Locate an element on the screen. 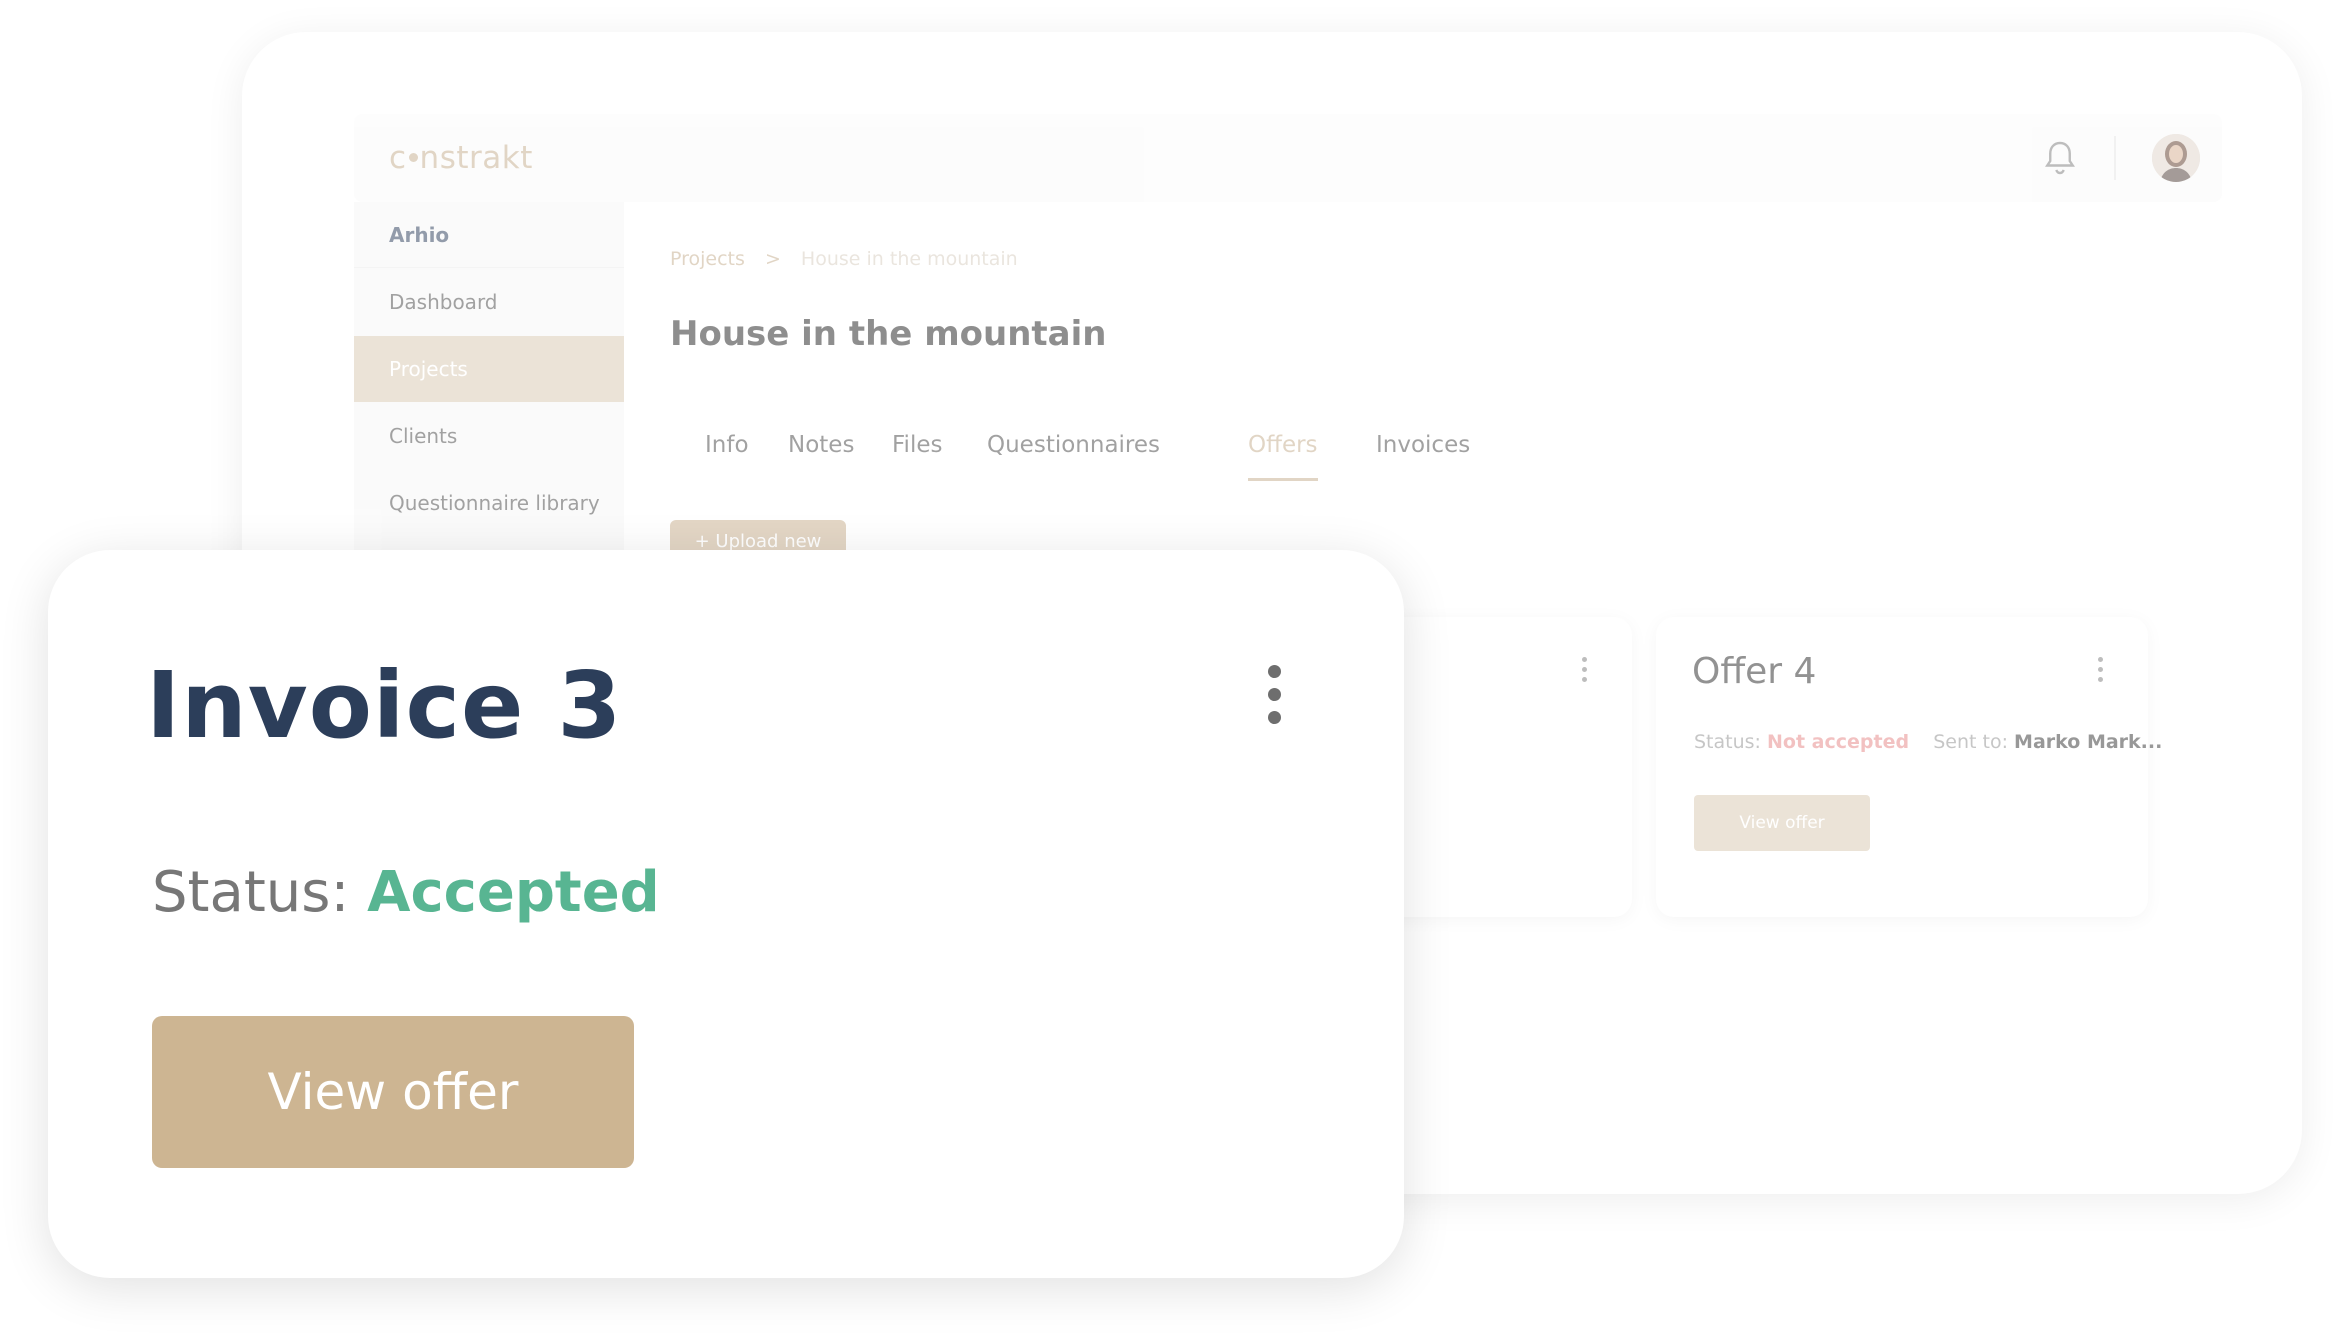 The image size is (2339, 1336). sidebar-item-questionnaire-library: Questionnaire library is located at coordinates (489, 503).